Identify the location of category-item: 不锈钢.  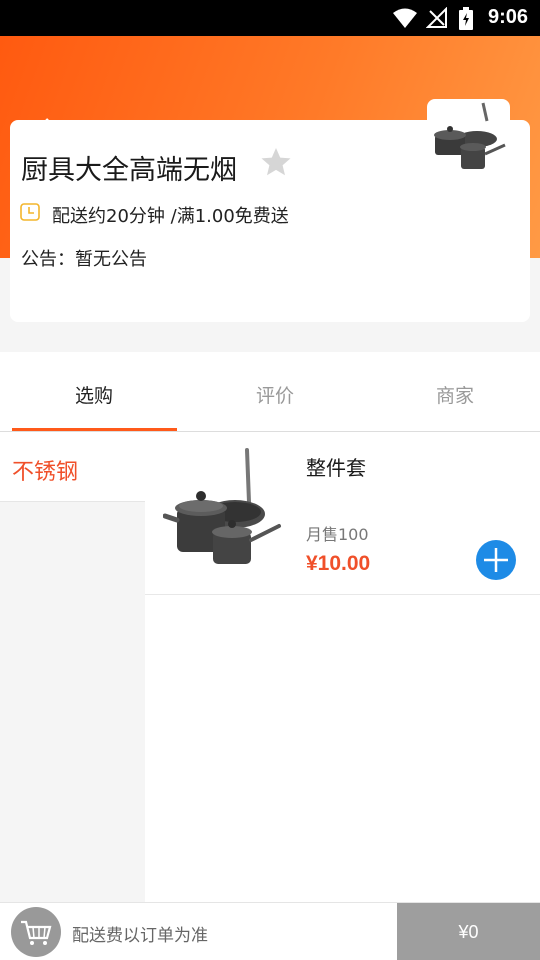
(72, 467).